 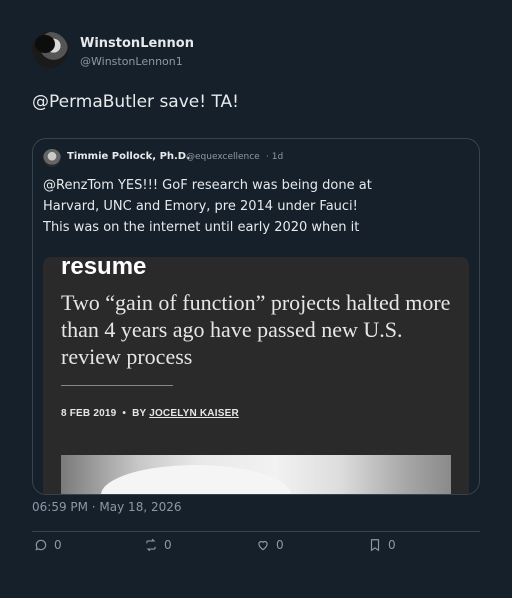 I want to click on tweet-text: @PermaButler save! TA!, so click(x=135, y=102).